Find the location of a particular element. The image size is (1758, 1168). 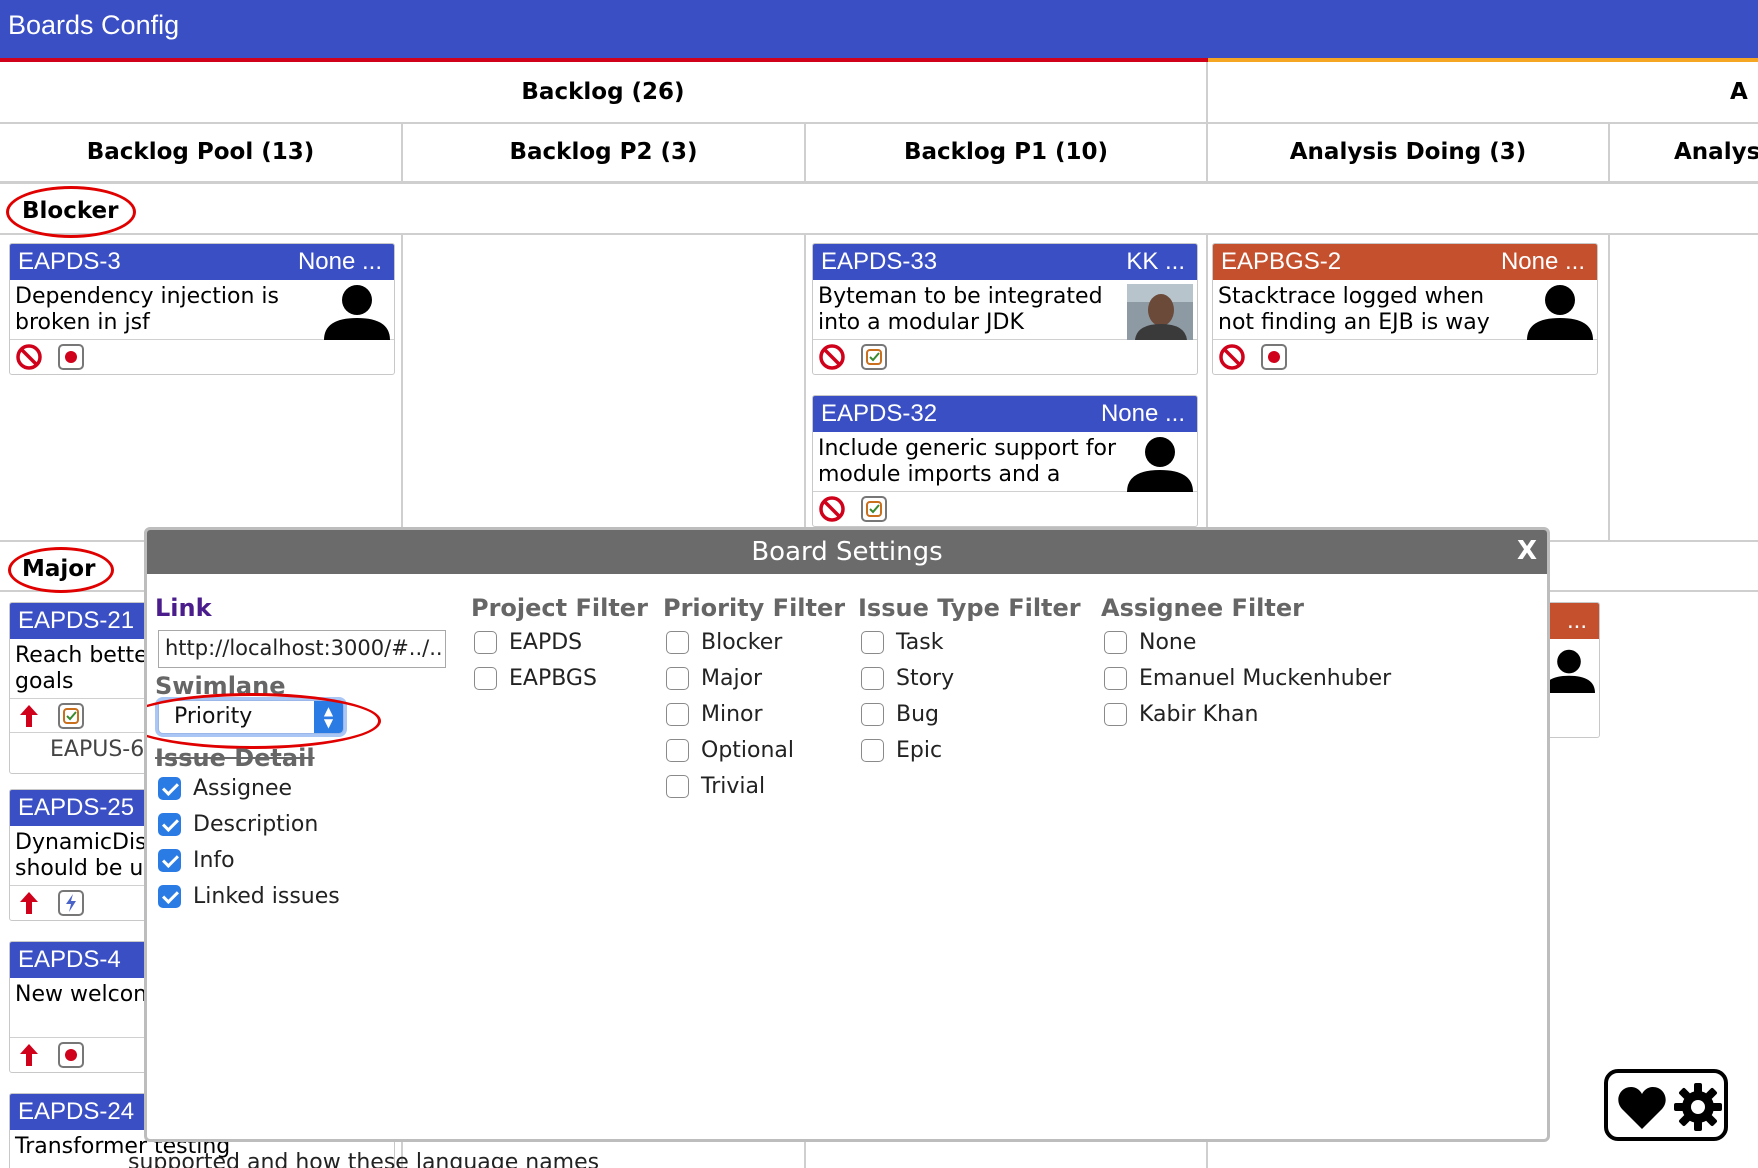

card-summary-line: supported and how these language names is located at coordinates (364, 1159).